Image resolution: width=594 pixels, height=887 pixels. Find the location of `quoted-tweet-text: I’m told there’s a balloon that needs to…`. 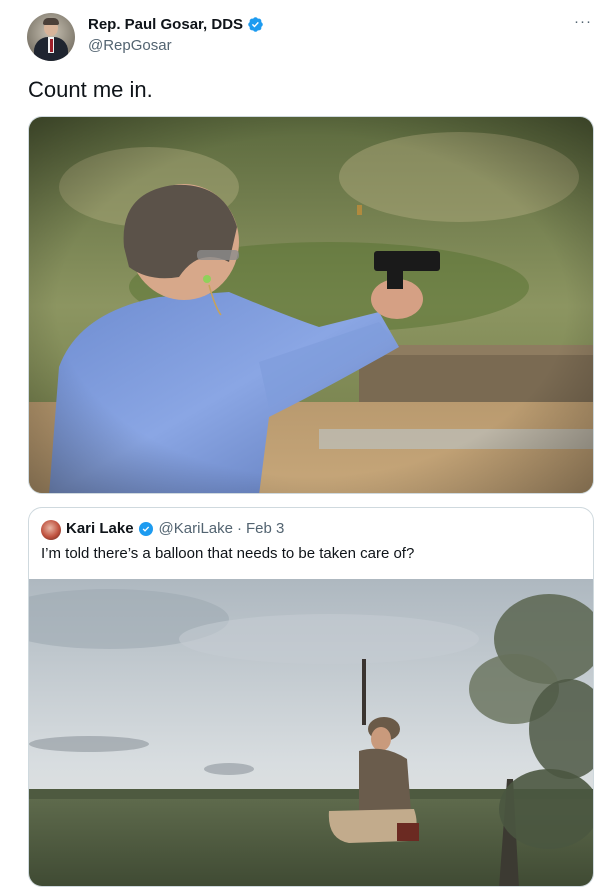

quoted-tweet-text: I’m told there’s a balloon that needs to… is located at coordinates (228, 553).